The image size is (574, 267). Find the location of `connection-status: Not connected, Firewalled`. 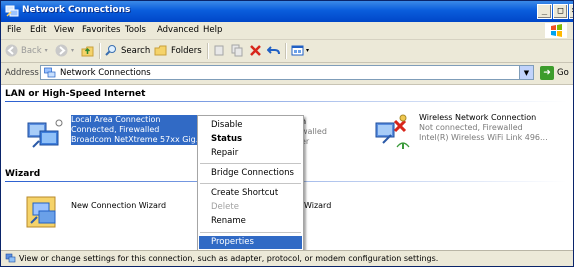

connection-status: Not connected, Firewalled is located at coordinates (471, 127).